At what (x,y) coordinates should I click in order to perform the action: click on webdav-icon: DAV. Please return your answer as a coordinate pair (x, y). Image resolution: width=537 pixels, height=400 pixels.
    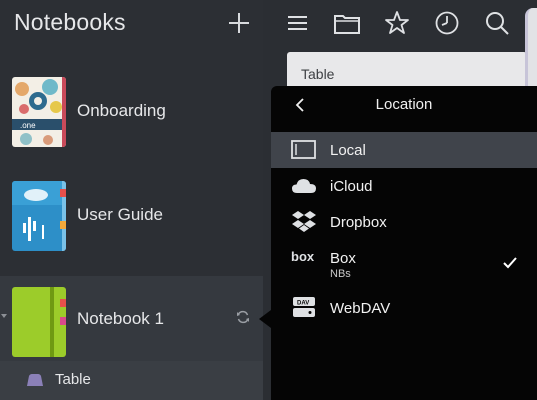
    Looking at the image, I should click on (304, 307).